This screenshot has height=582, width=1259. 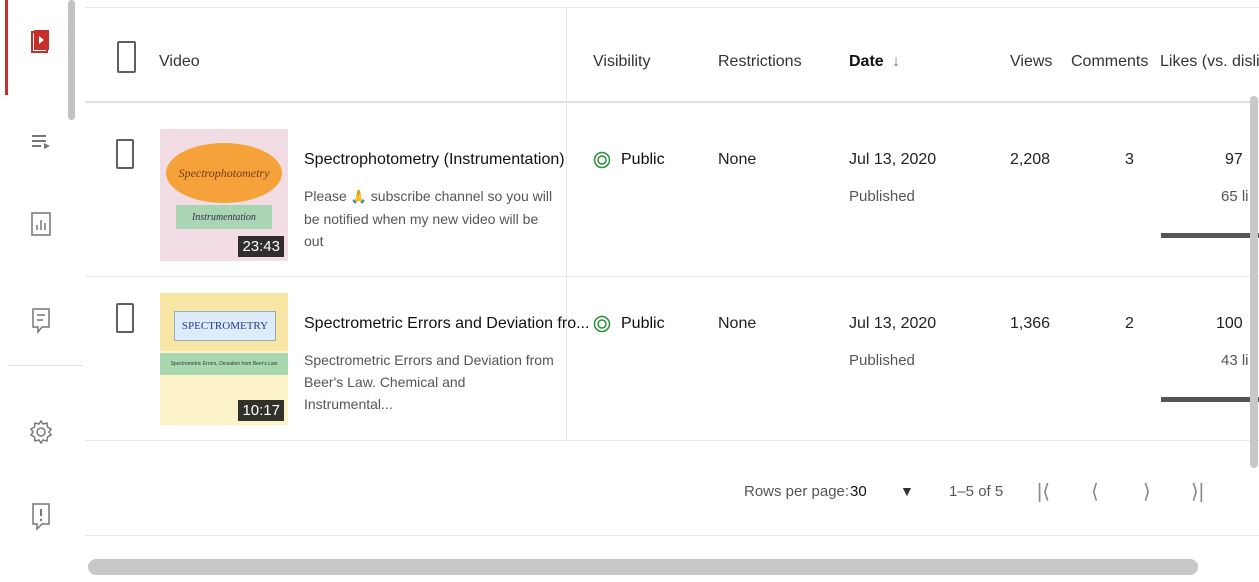 I want to click on video-description-text: Please, so click(x=327, y=196).